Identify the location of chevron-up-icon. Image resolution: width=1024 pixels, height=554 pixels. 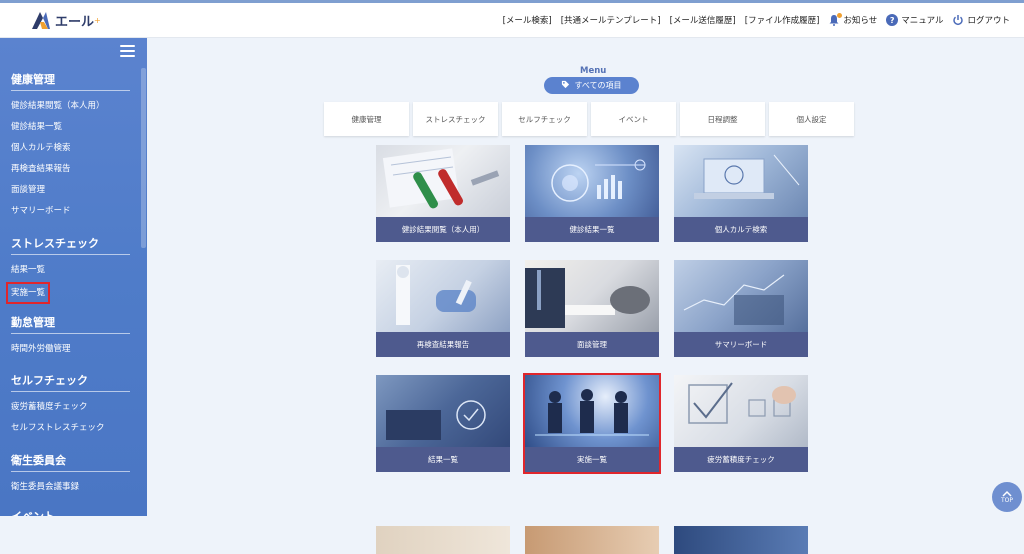
(1007, 493).